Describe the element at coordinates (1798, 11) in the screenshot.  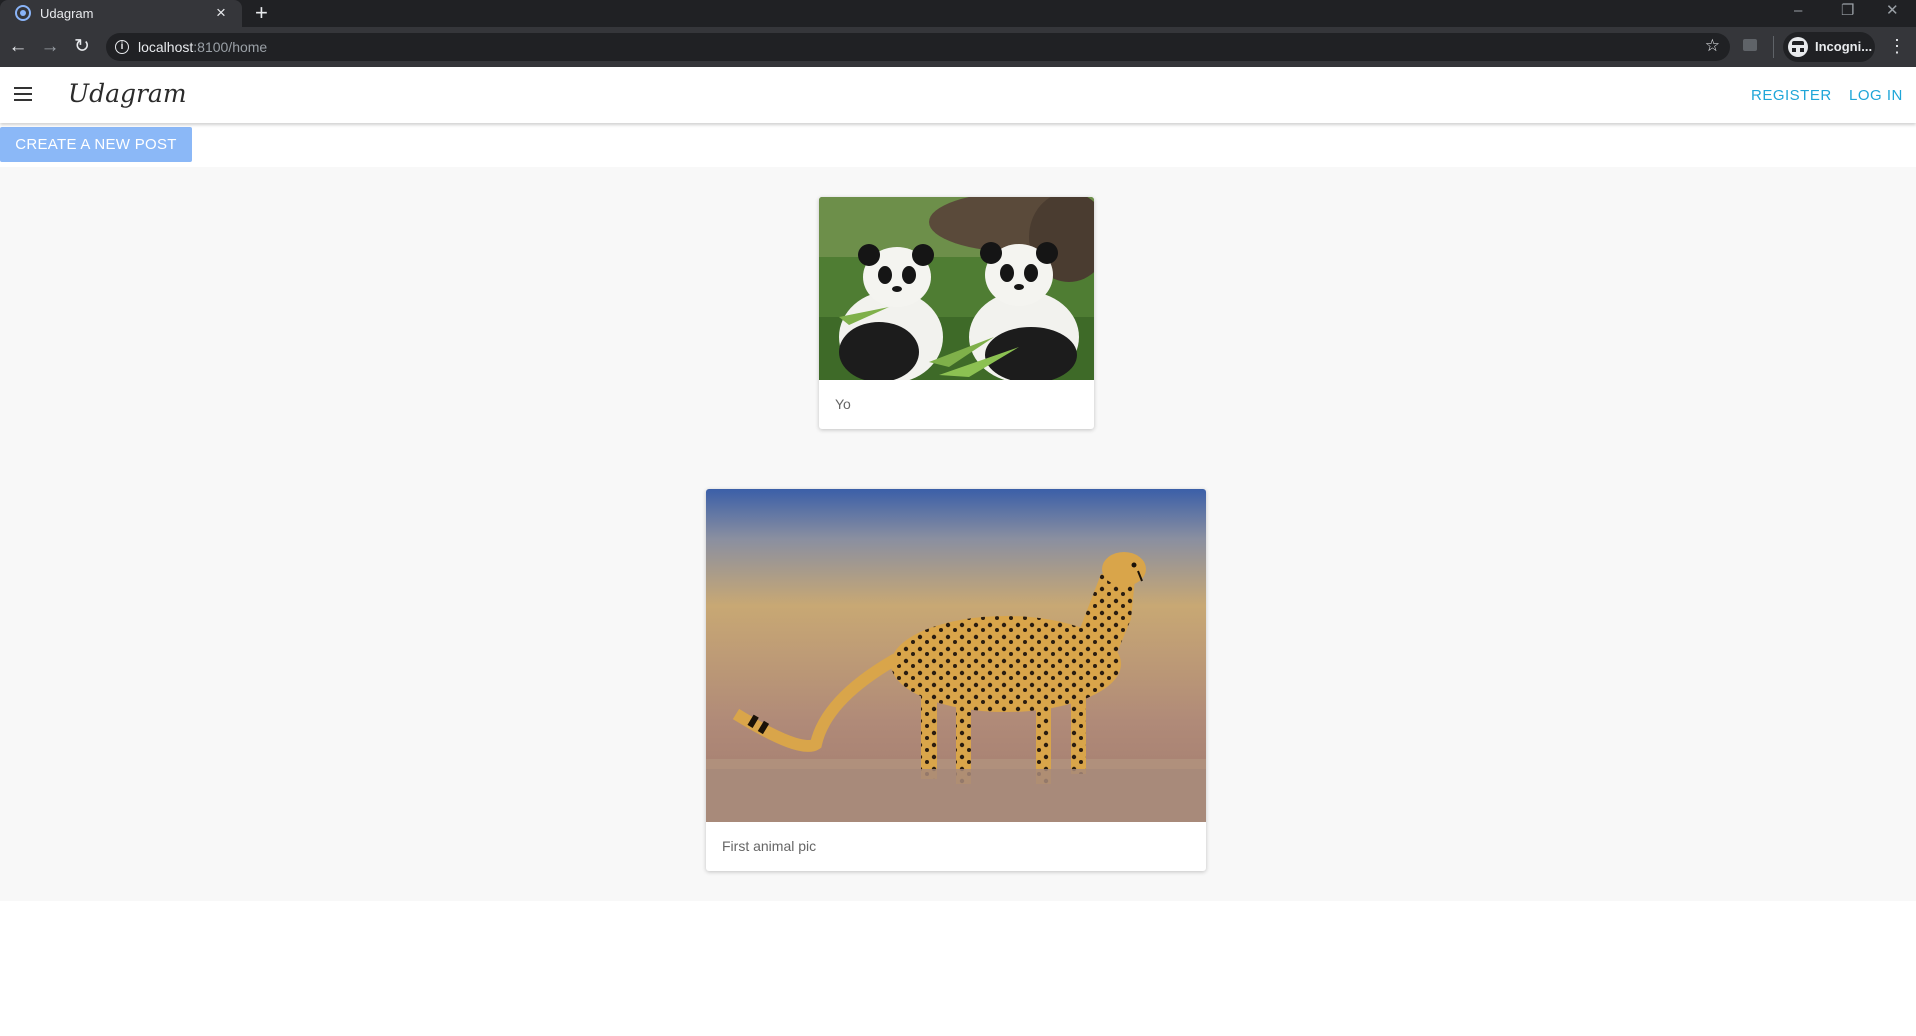
I see `minimize-icon: –` at that location.